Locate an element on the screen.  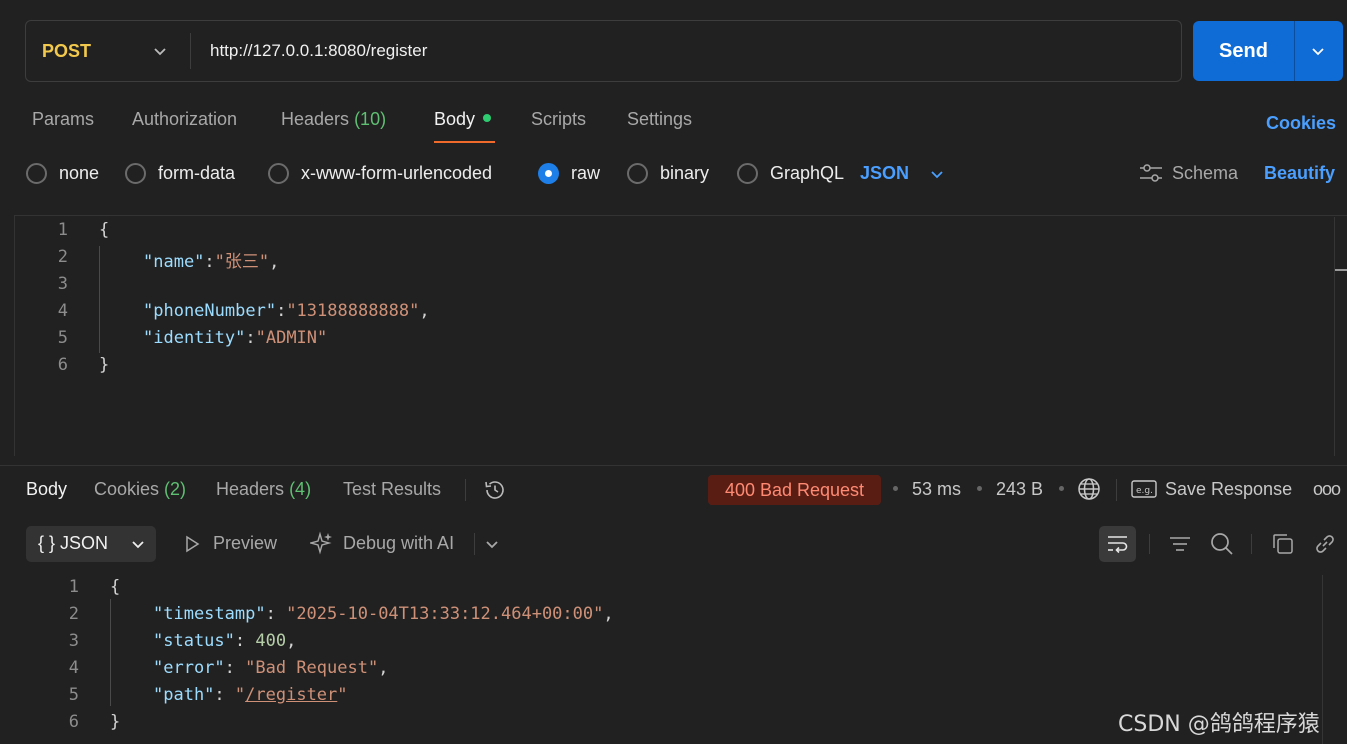
debug-with-ai-button: Debug with AI is located at coordinates (398, 543).